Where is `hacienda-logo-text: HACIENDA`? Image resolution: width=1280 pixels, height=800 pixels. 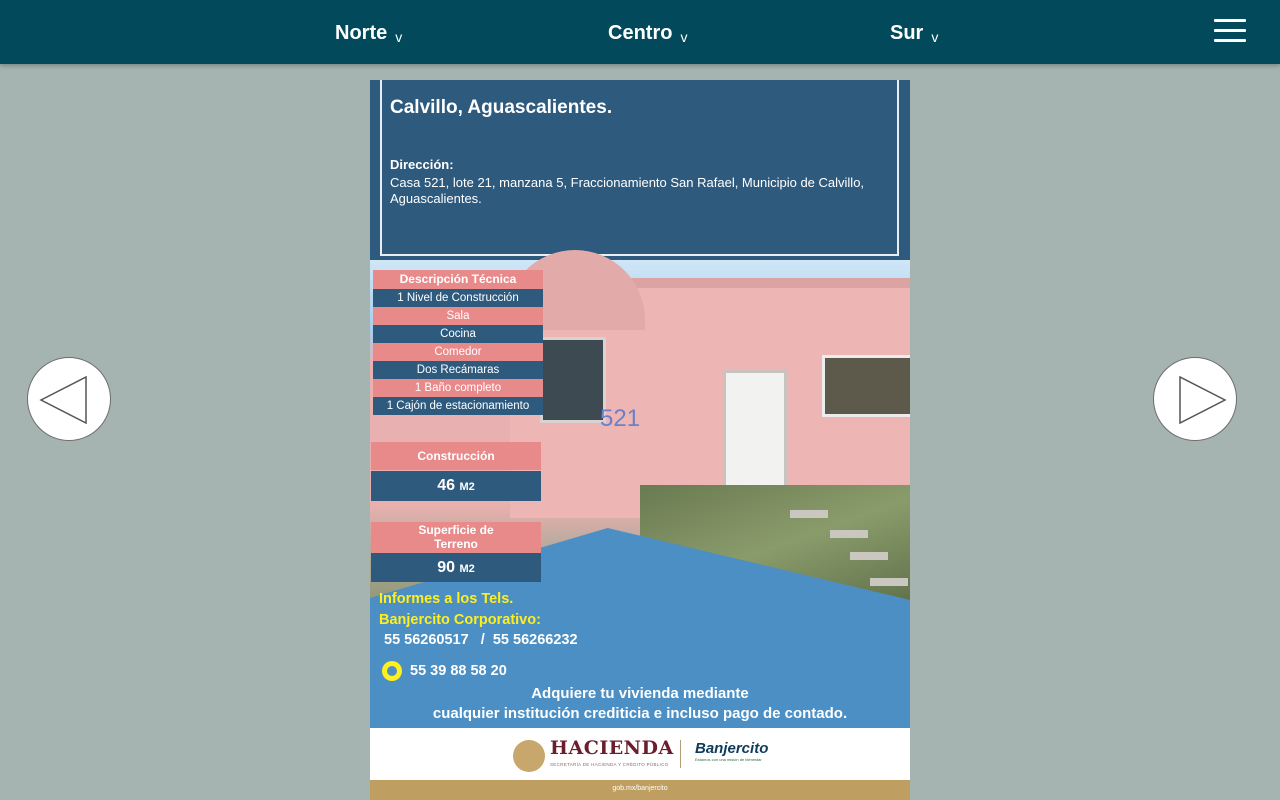
hacienda-logo-text: HACIENDA is located at coordinates (612, 748).